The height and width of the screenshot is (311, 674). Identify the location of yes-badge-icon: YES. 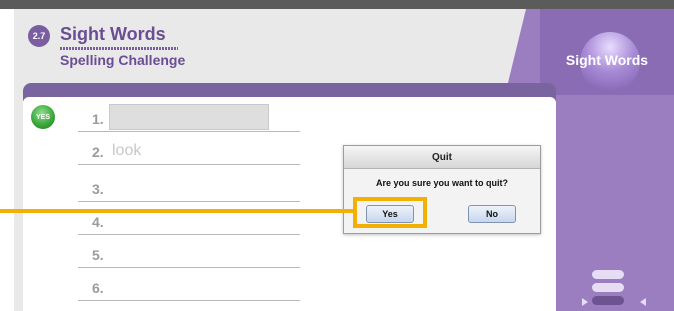
(43, 117).